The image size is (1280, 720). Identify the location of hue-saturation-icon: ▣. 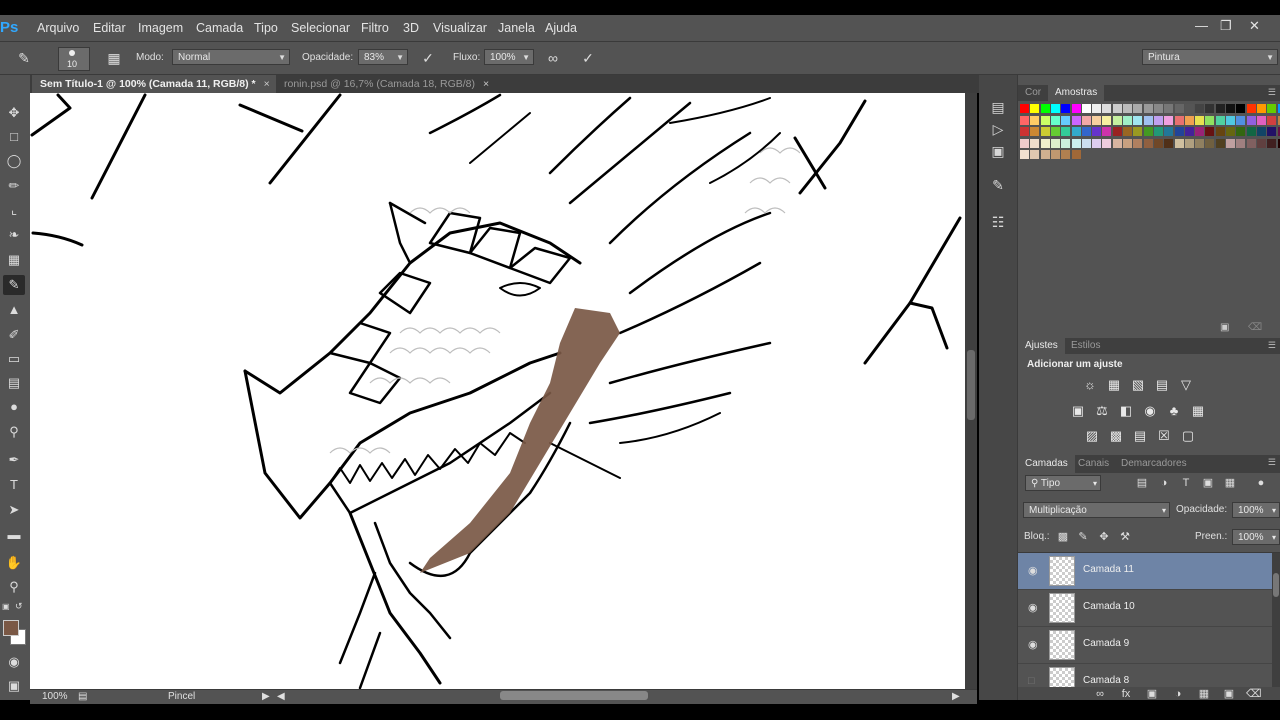
(1078, 411).